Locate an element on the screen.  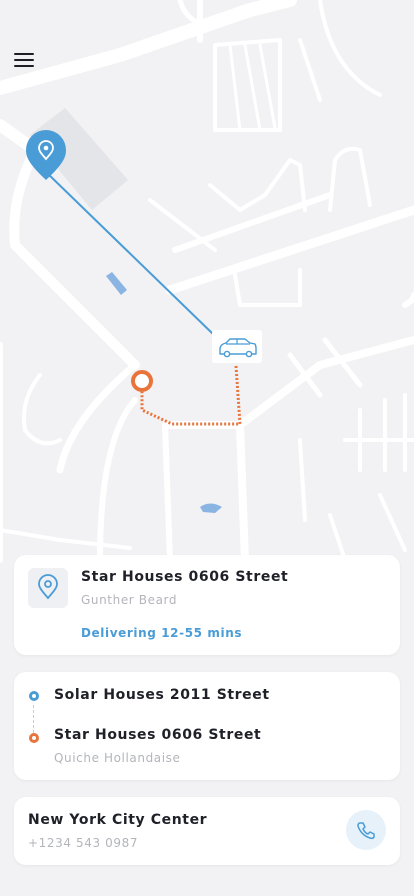
hamburger-menu-icon is located at coordinates (24, 60).